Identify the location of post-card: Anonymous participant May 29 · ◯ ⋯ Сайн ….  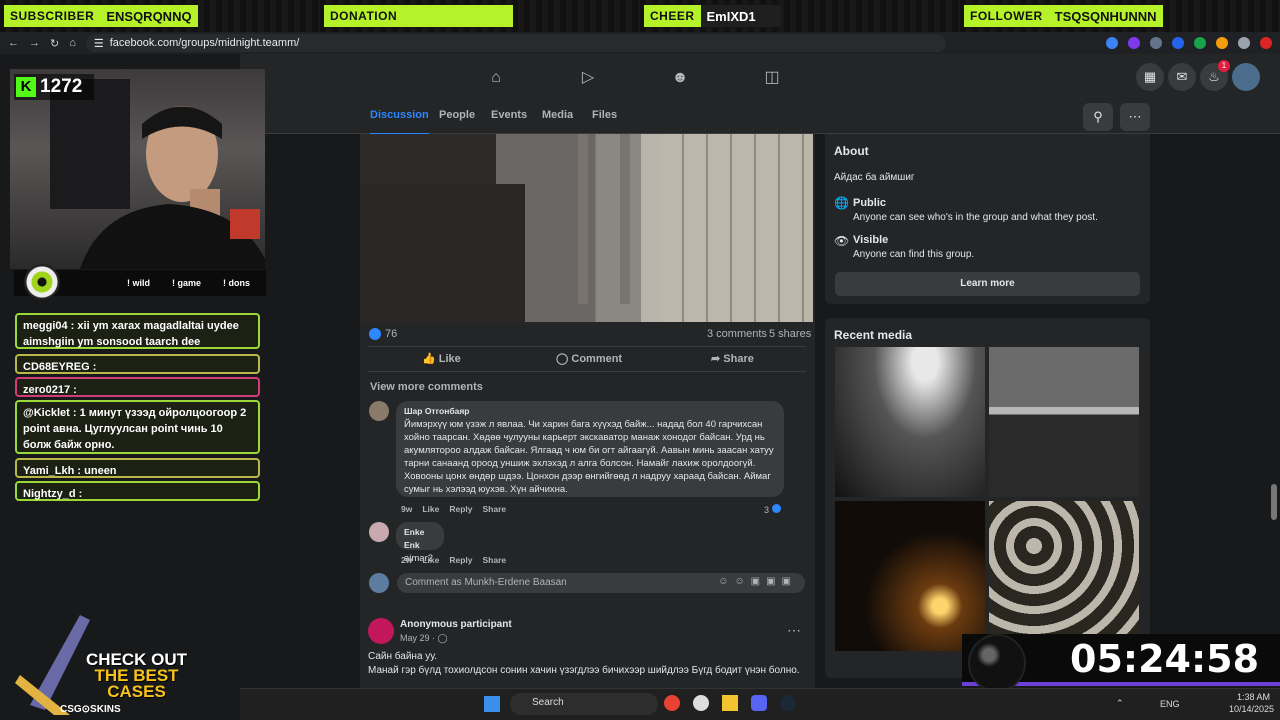
(587, 655).